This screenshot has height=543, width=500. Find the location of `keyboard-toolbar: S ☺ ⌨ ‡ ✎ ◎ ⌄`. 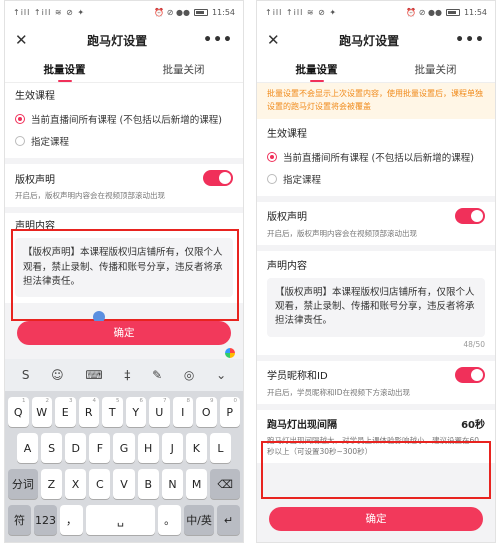

keyboard-toolbar: S ☺ ⌨ ‡ ✎ ◎ ⌄ is located at coordinates (124, 375).